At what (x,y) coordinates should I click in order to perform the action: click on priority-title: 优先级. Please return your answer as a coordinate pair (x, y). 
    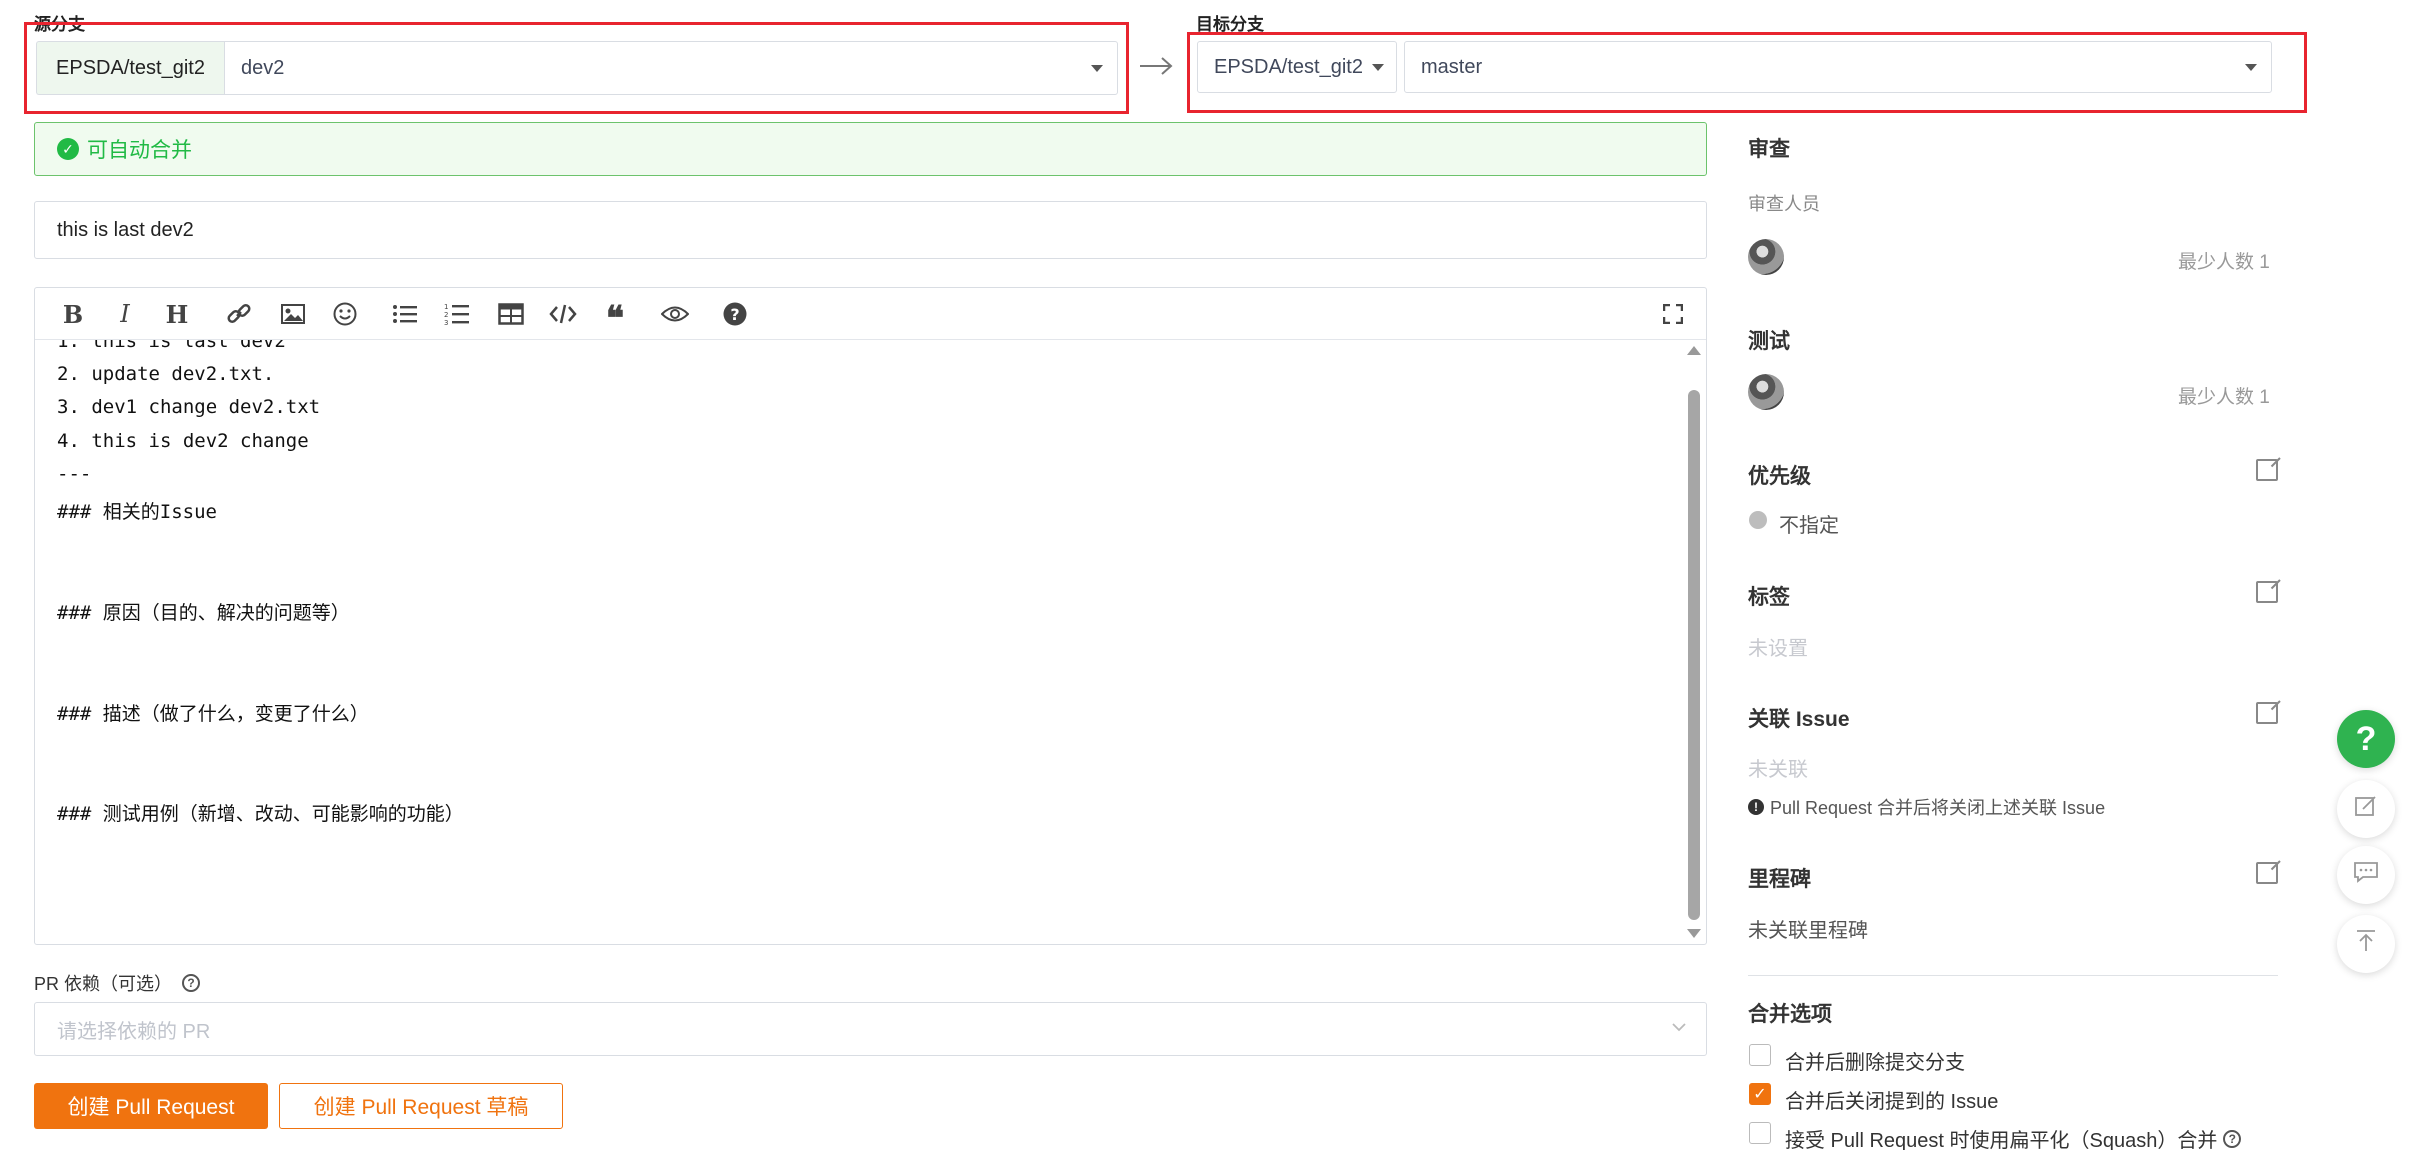
    Looking at the image, I should click on (1779, 476).